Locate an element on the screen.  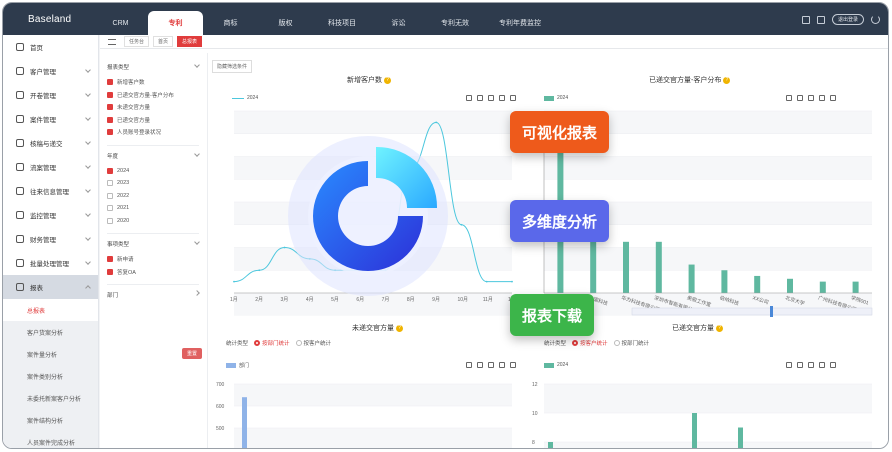
sidebar-item-filing: 开卷管理 is located at coordinates (50, 95).